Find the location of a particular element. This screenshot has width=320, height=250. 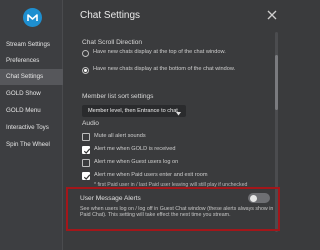

sidebar-item-interactive-toys: Interactive Toys is located at coordinates (31, 128).